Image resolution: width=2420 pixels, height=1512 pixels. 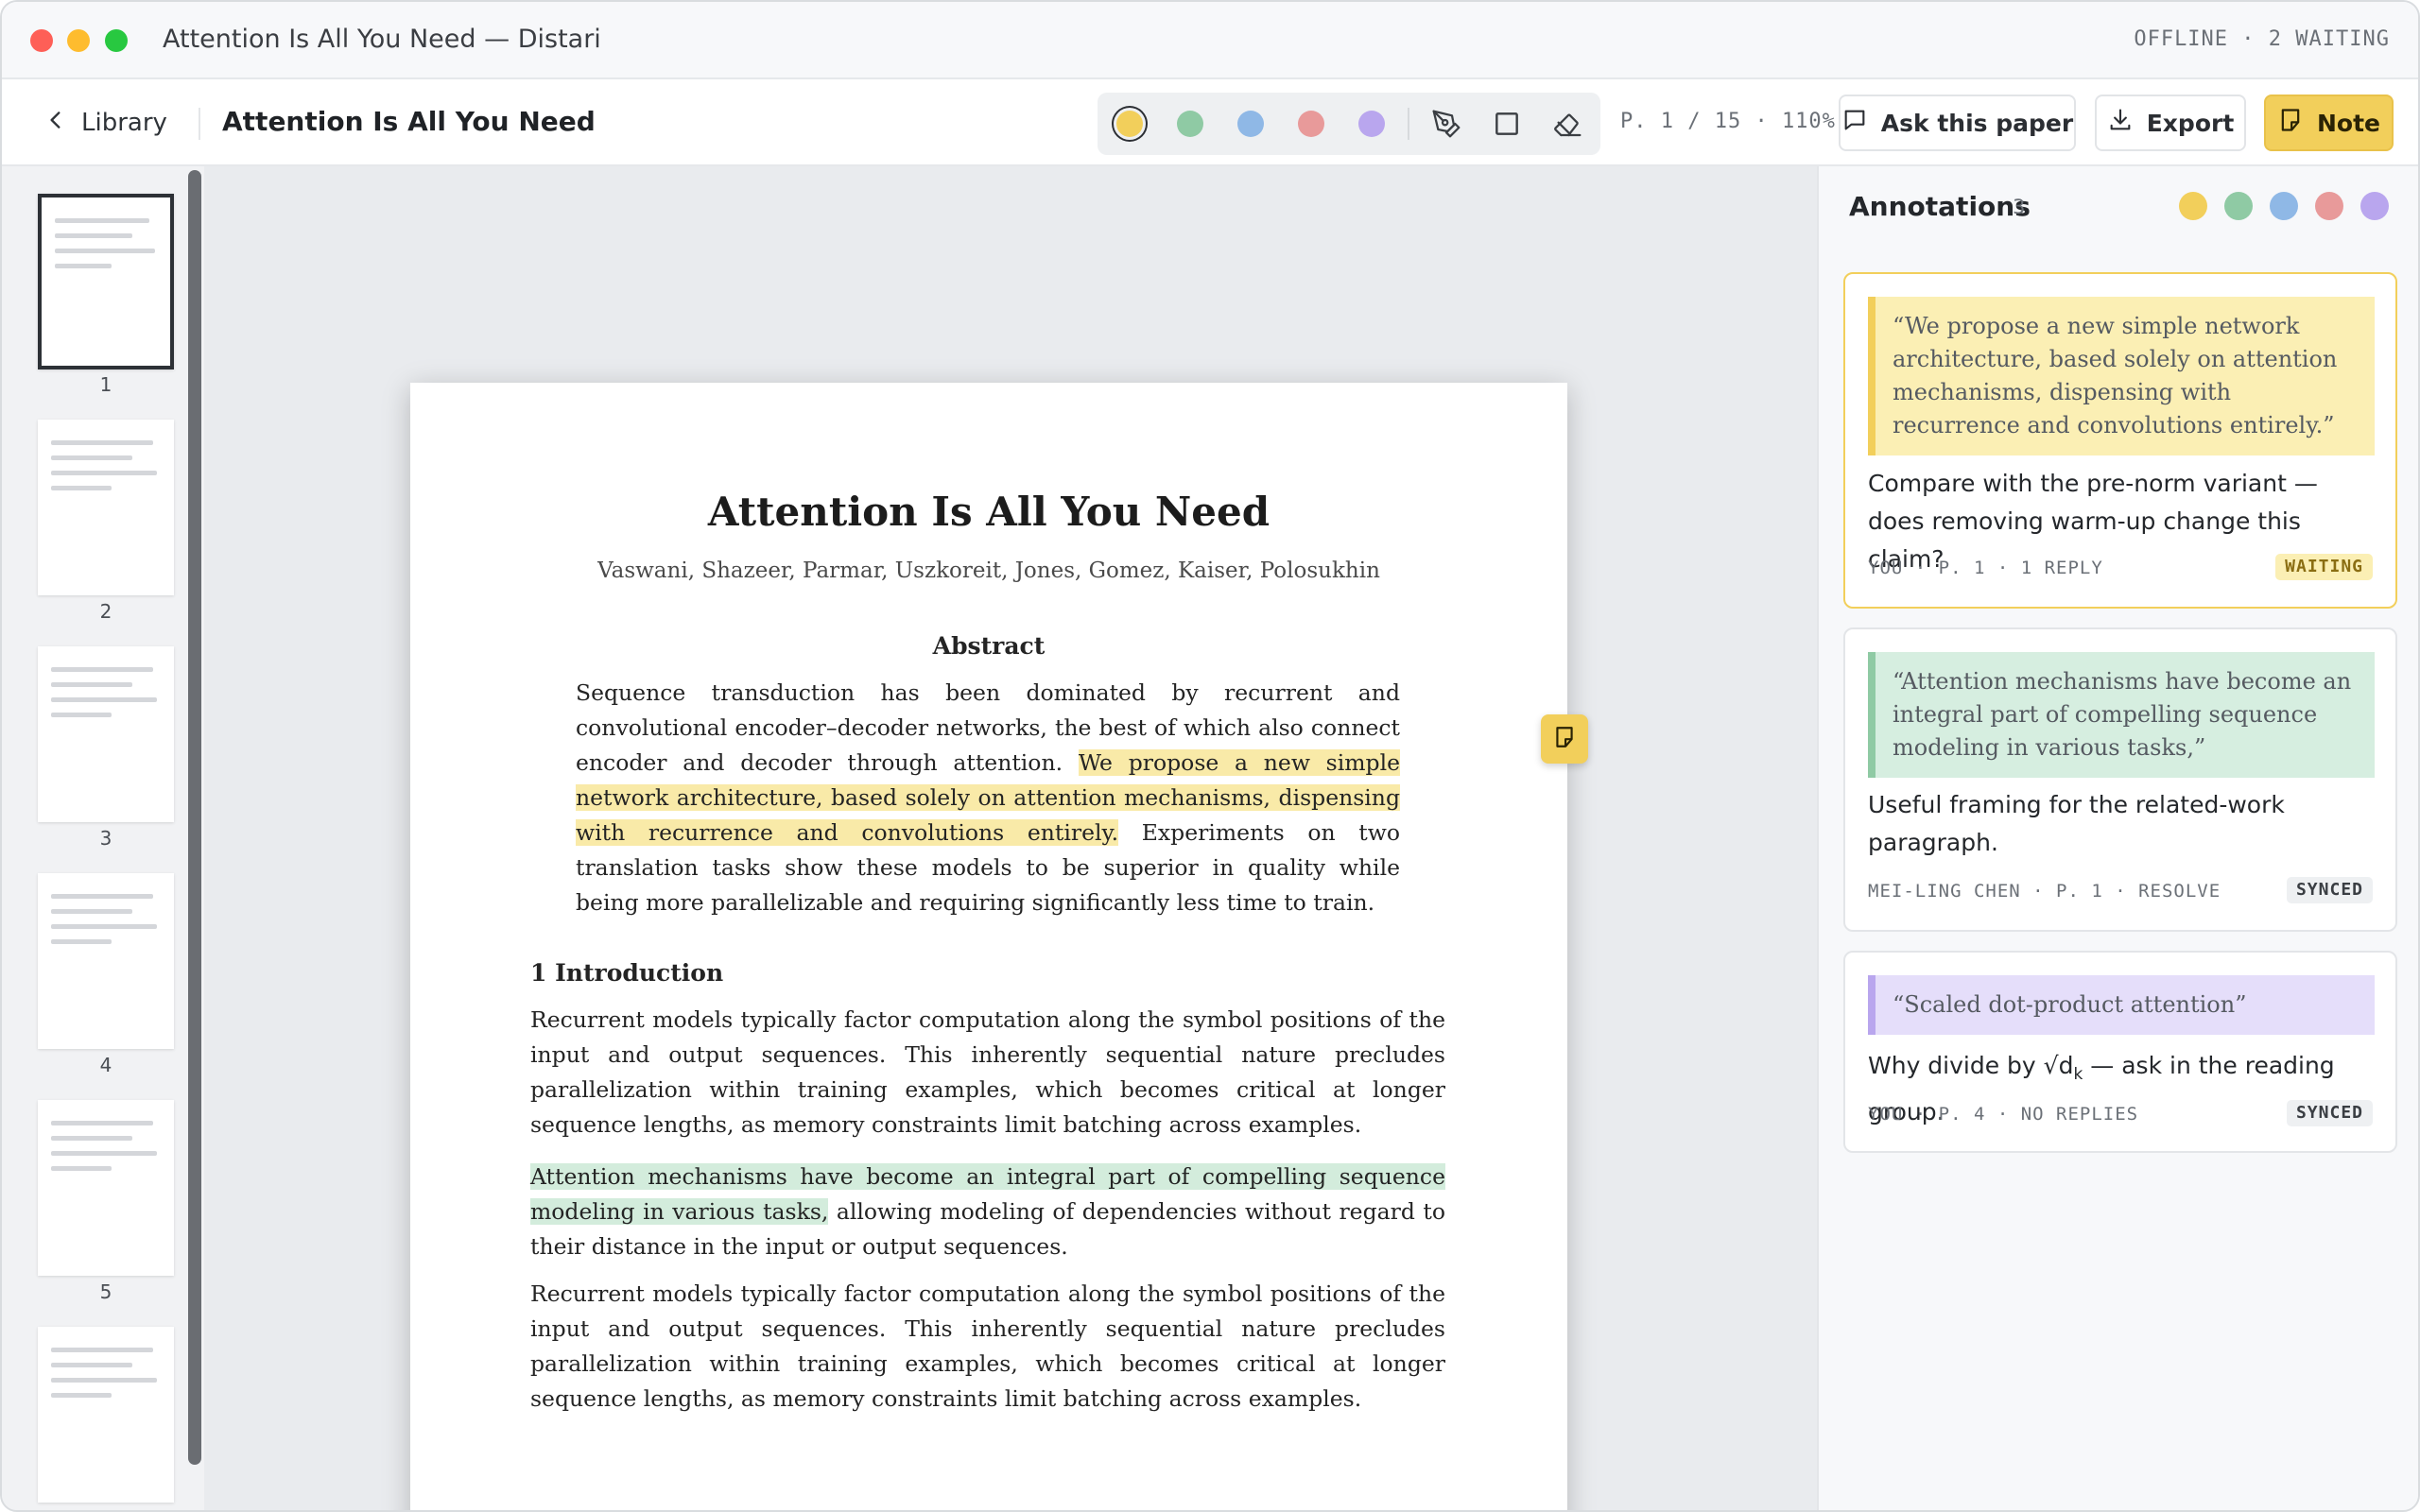 I want to click on panel-title: Annotations, so click(x=1940, y=206).